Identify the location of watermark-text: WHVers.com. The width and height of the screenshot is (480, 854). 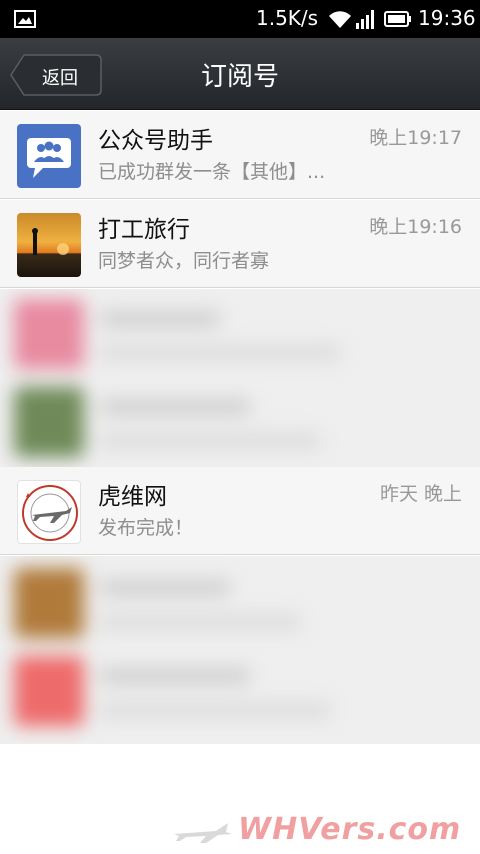
(350, 829).